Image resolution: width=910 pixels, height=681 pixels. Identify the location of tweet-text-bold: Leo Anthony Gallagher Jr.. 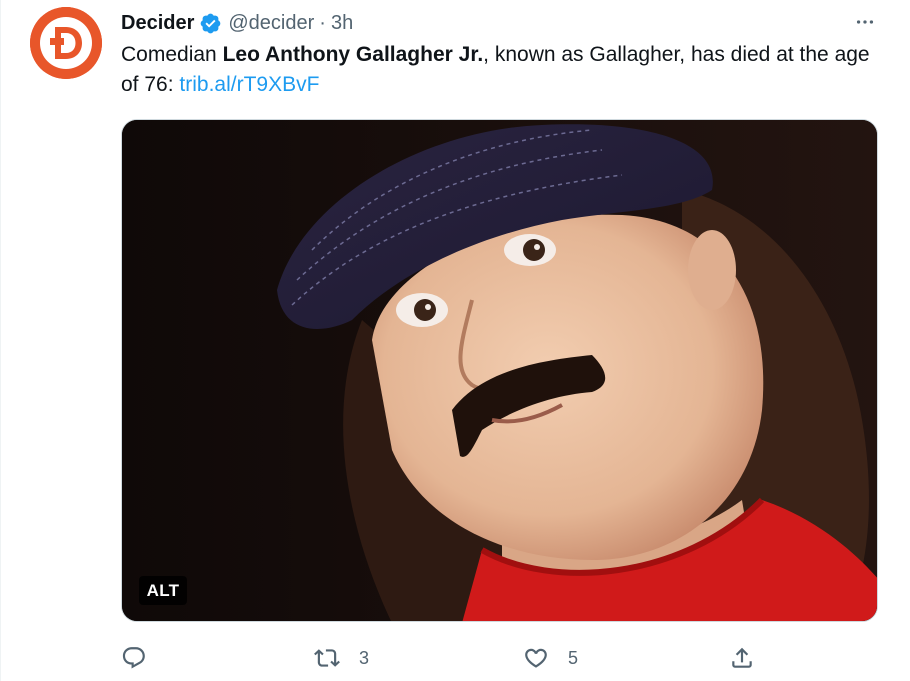
(353, 54).